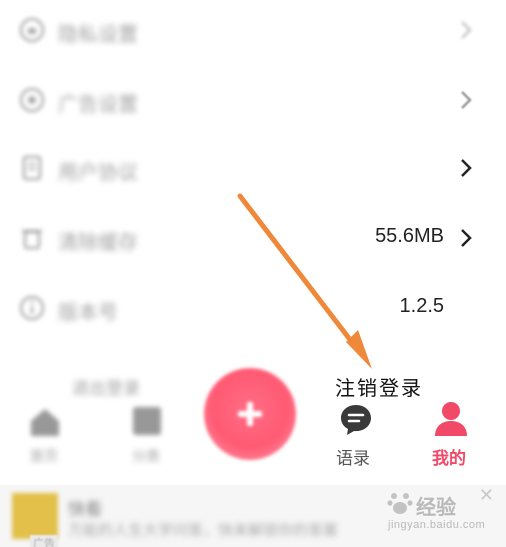 Image resolution: width=506 pixels, height=547 pixels. I want to click on category-icon, so click(147, 421).